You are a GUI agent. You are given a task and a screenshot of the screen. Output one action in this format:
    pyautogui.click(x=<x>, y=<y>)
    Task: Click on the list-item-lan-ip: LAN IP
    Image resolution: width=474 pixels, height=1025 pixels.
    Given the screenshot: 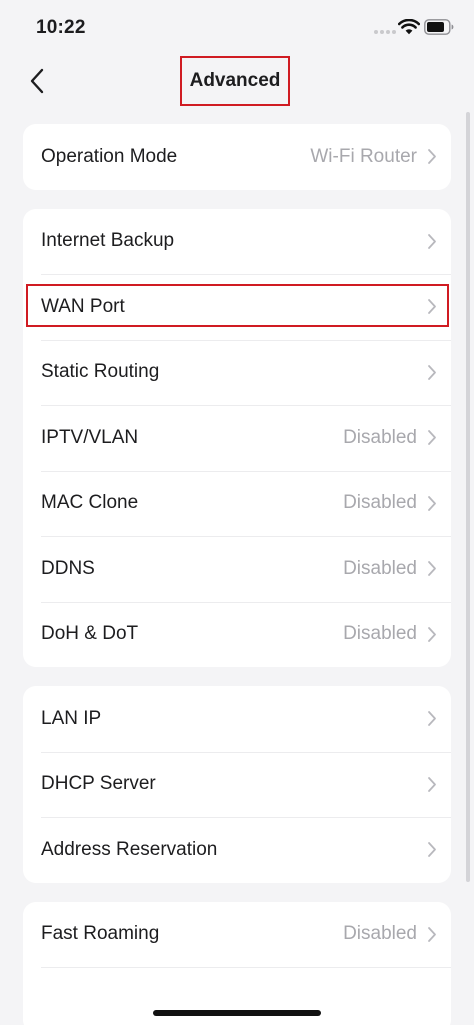 What is the action you would take?
    pyautogui.click(x=237, y=719)
    